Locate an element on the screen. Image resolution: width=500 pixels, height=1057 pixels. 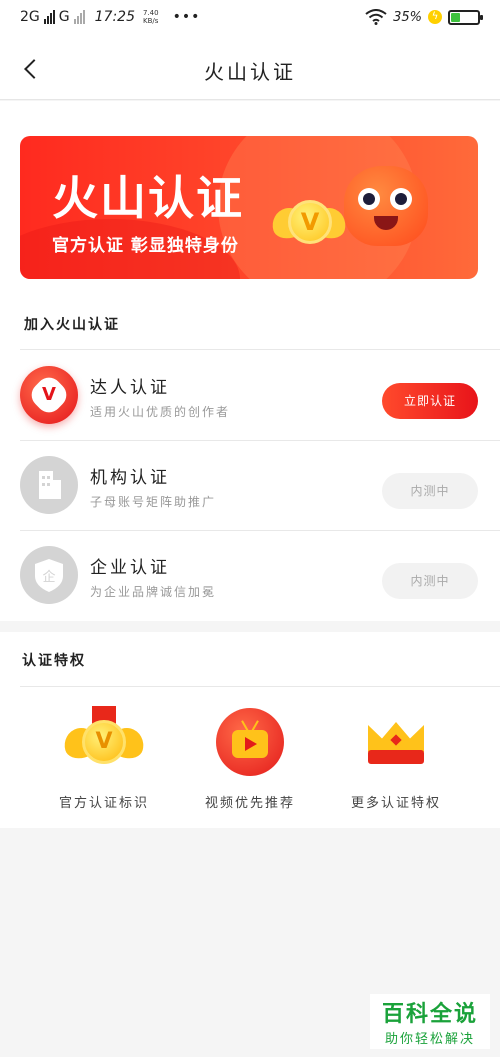
network-speed: 7.40 KB/s is located at coordinates (151, 17).